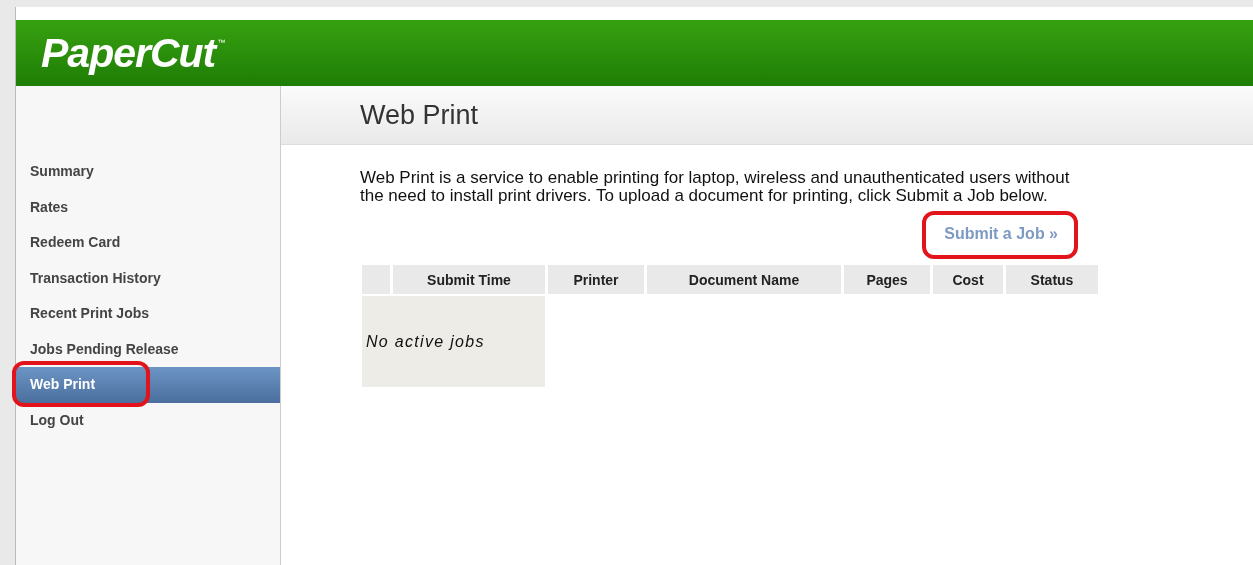 The height and width of the screenshot is (565, 1253). I want to click on trademark-mark: ™, so click(221, 42).